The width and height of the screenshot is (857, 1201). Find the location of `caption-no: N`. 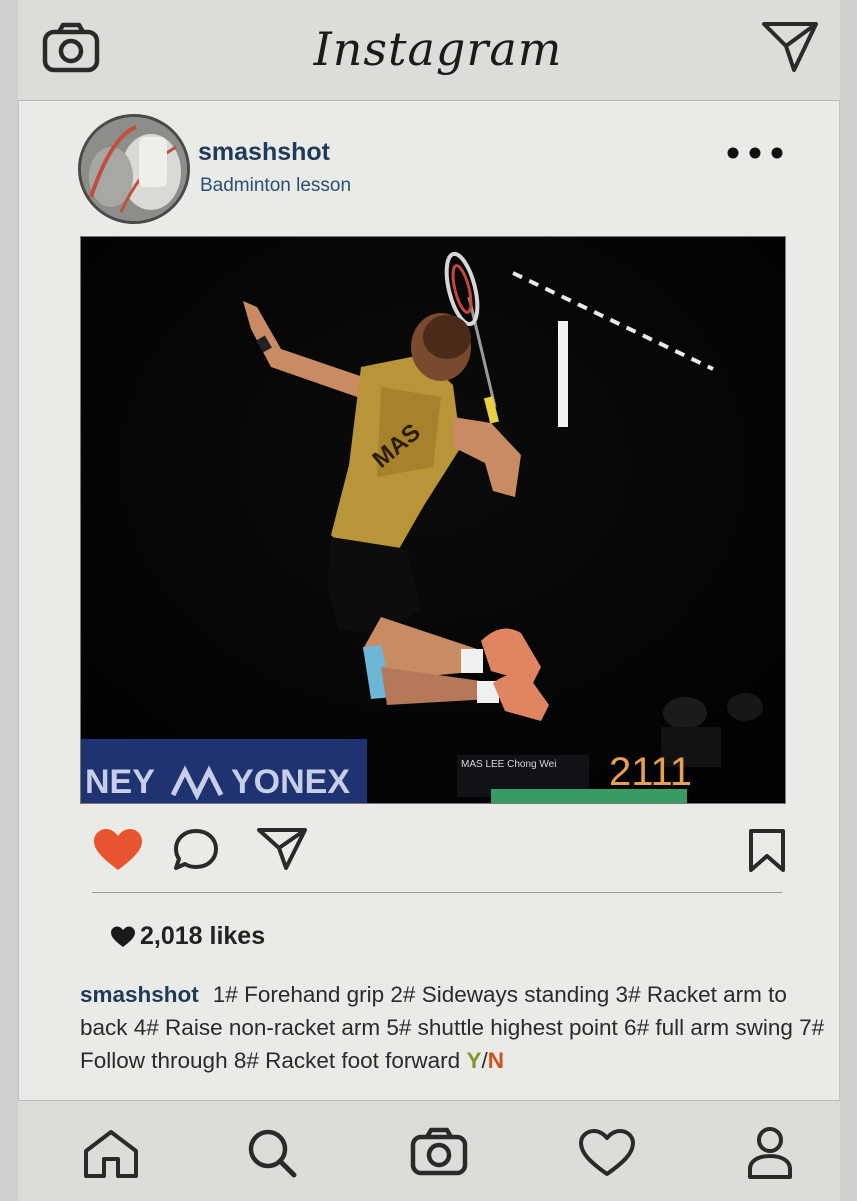

caption-no: N is located at coordinates (495, 1060).